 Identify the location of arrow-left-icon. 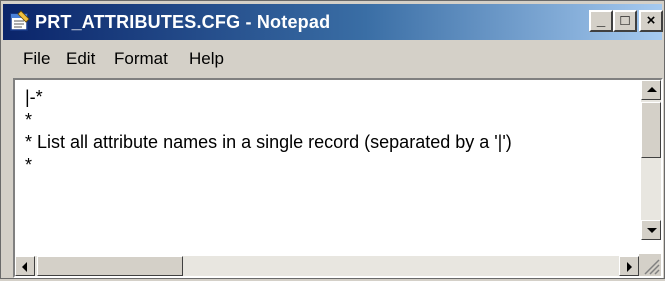
(24, 267).